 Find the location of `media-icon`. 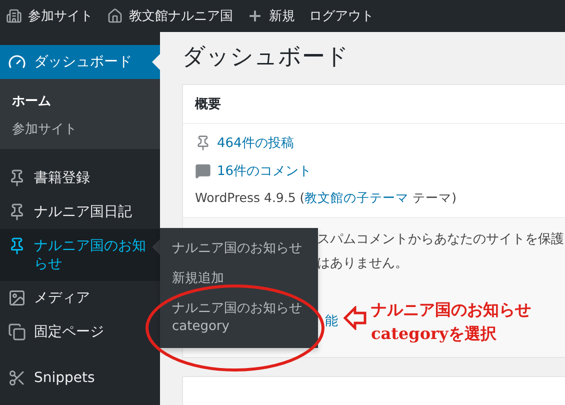

media-icon is located at coordinates (17, 298).